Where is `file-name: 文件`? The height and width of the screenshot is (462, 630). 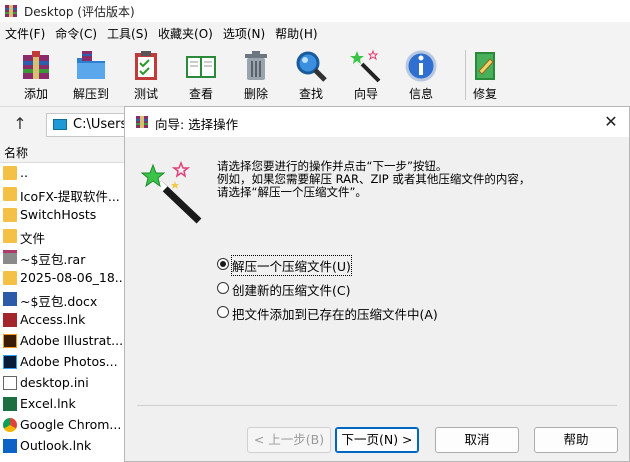 file-name: 文件 is located at coordinates (33, 238).